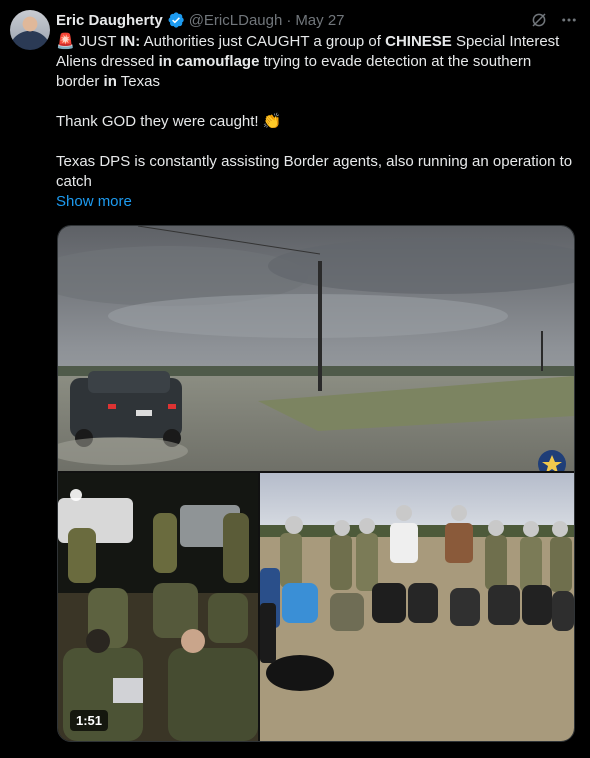  Describe the element at coordinates (130, 41) in the screenshot. I see `text-run-bold: IN:` at that location.